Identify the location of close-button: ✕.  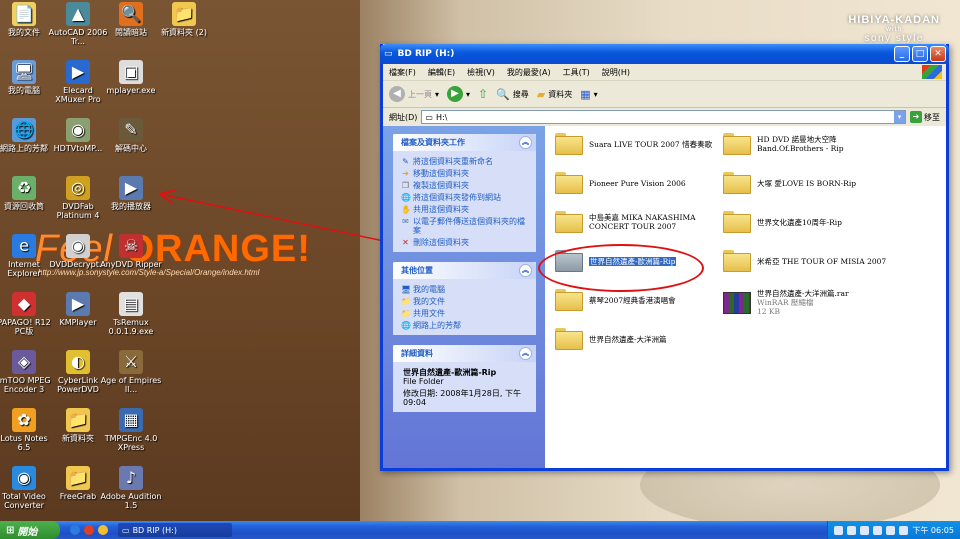
(938, 54).